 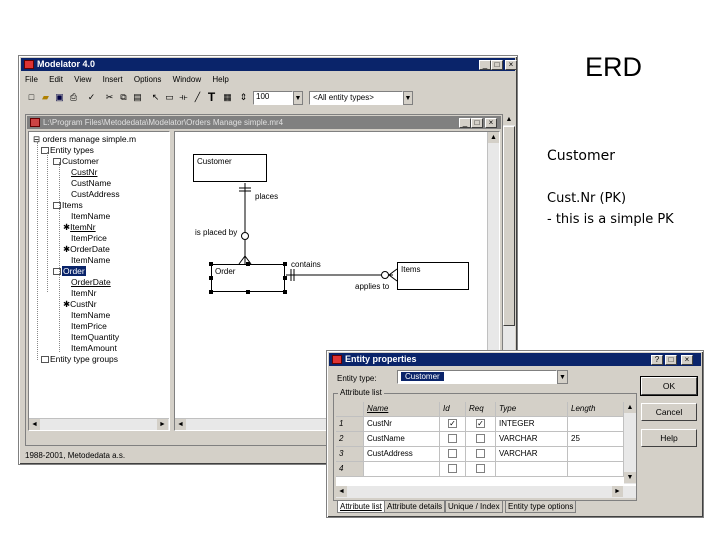 I want to click on entity-type-dropdown-icon: ▼, so click(x=562, y=377).